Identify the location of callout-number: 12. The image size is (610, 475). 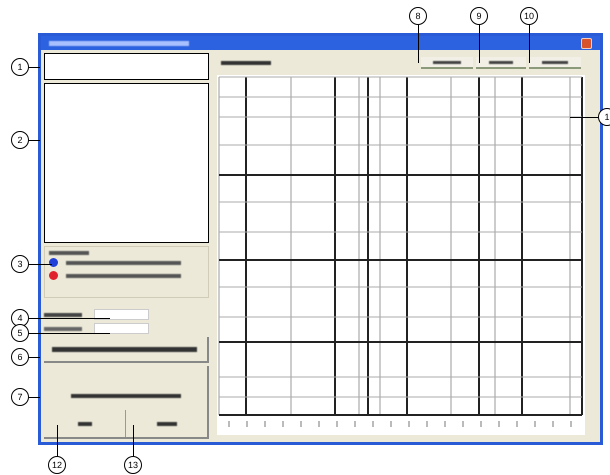
(57, 465).